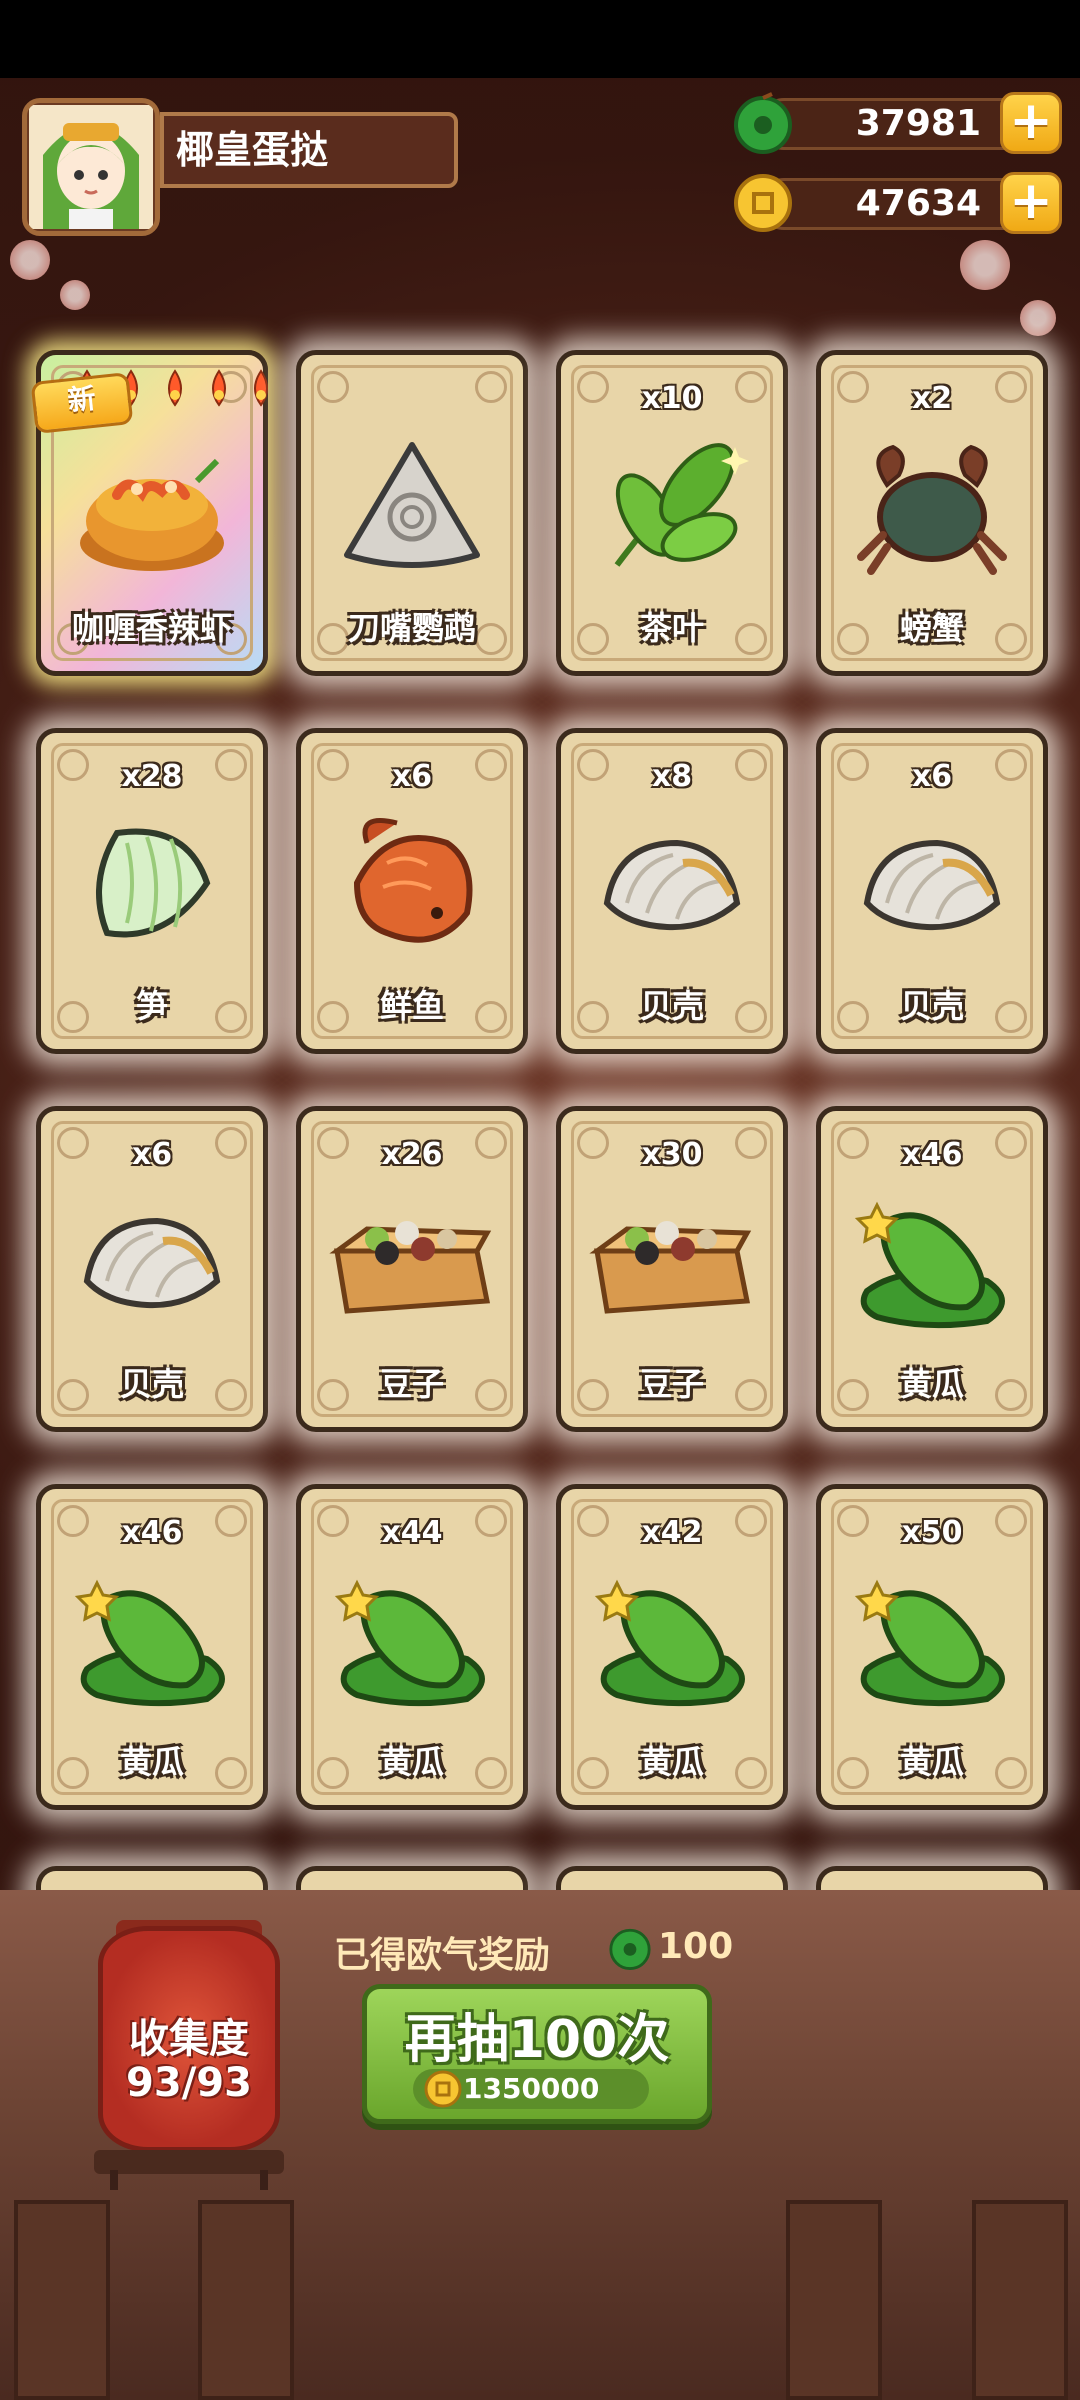  Describe the element at coordinates (189, 2083) in the screenshot. I see `collection-value: 93/93` at that location.